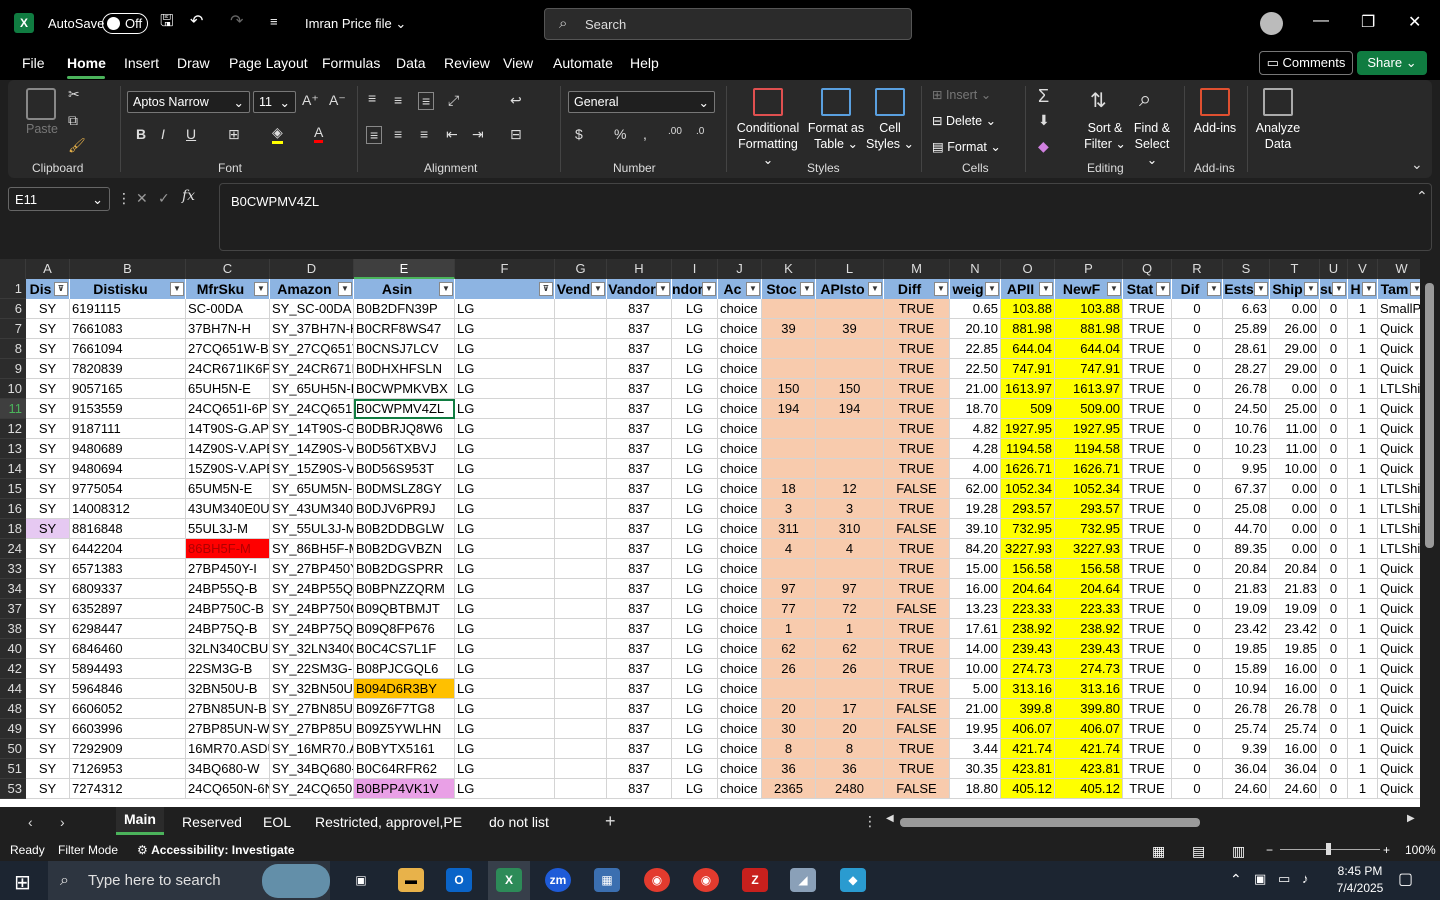 The width and height of the screenshot is (1440, 900). What do you see at coordinates (228, 349) in the screenshot?
I see `table-cell: 27CQ651W-B` at bounding box center [228, 349].